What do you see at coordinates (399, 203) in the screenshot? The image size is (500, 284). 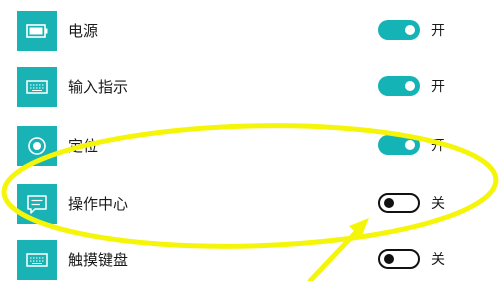 I see `action-center-toggle` at bounding box center [399, 203].